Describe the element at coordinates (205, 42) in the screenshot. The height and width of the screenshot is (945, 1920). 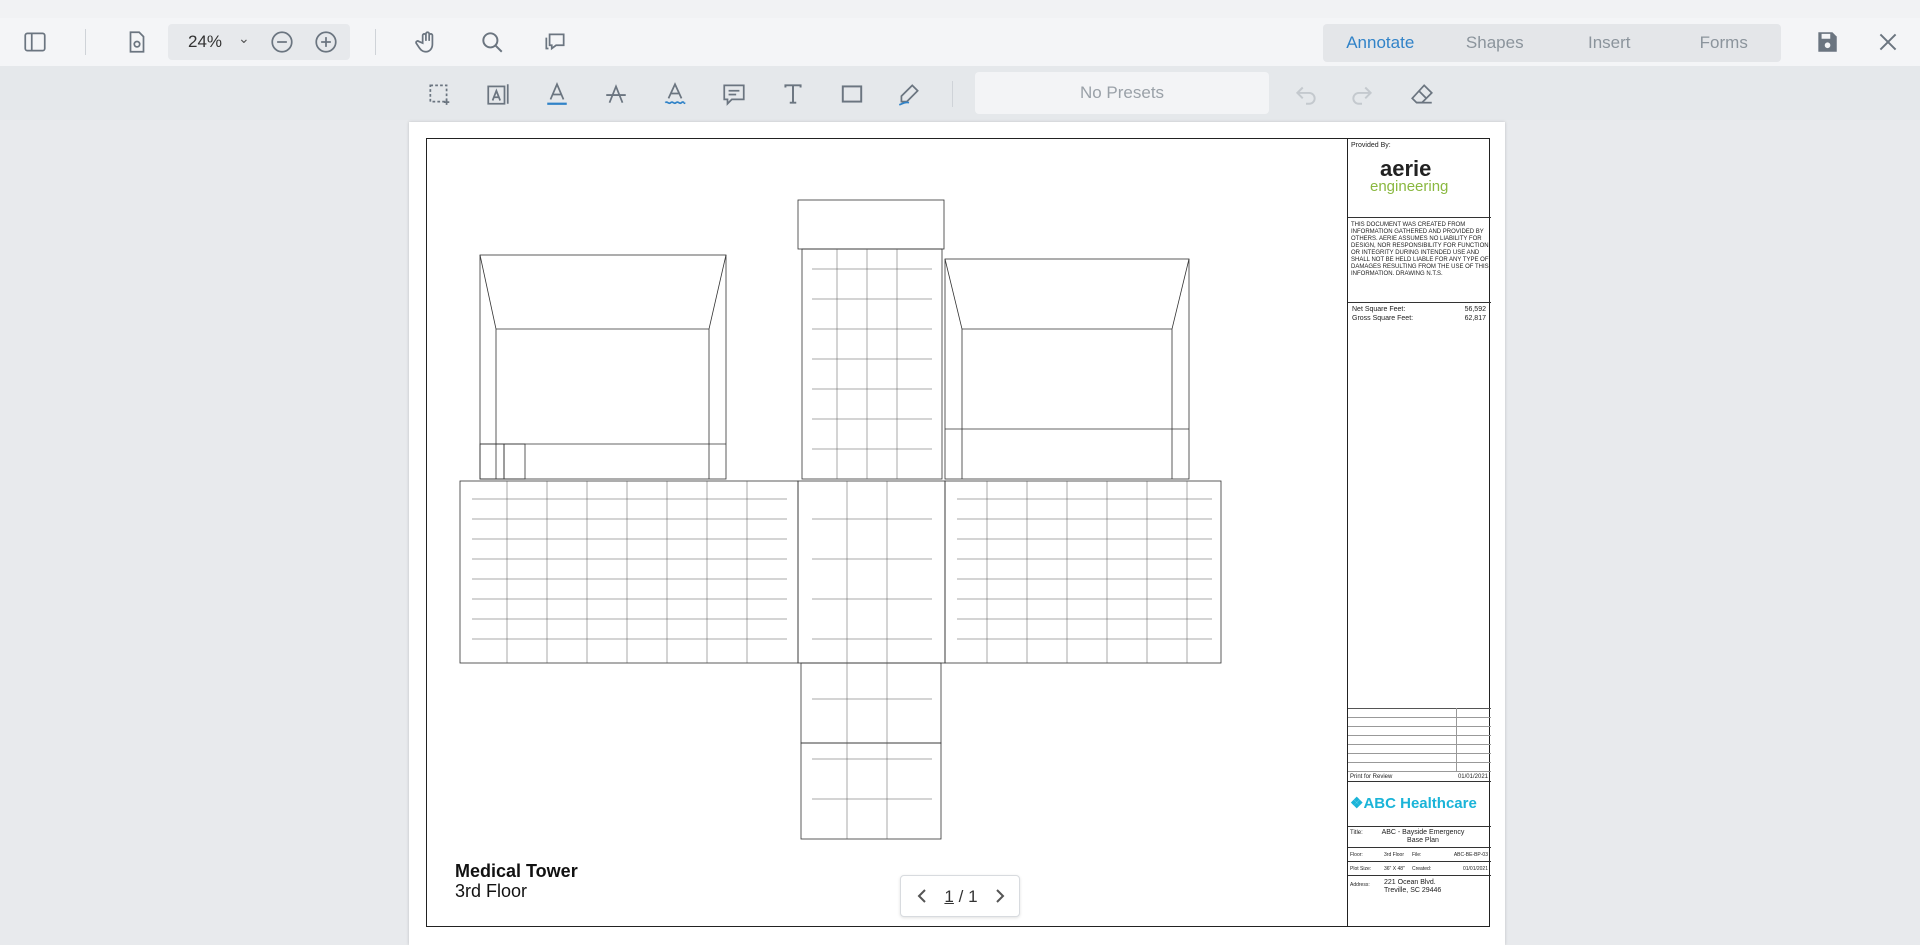
I see `zoom-value: 24%` at that location.